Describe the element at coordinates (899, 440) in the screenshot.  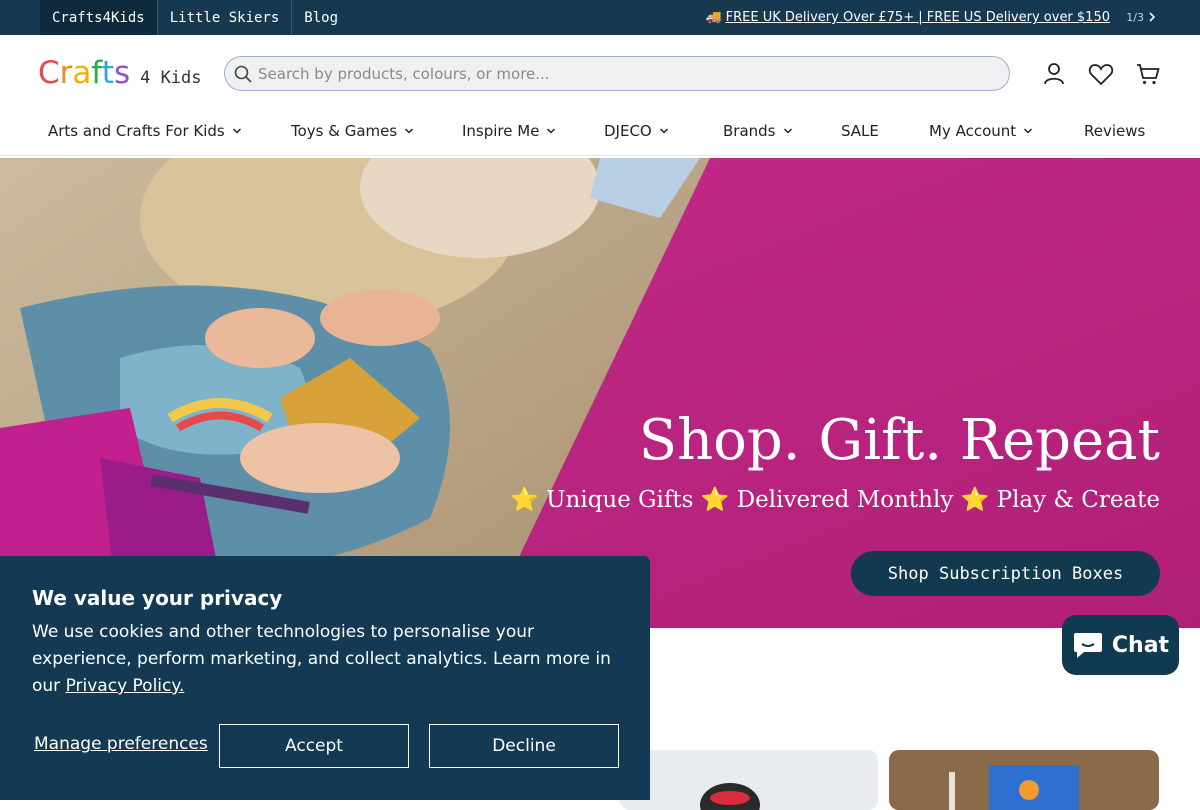
I see `hero-title: Shop. Gift. Repeat` at that location.